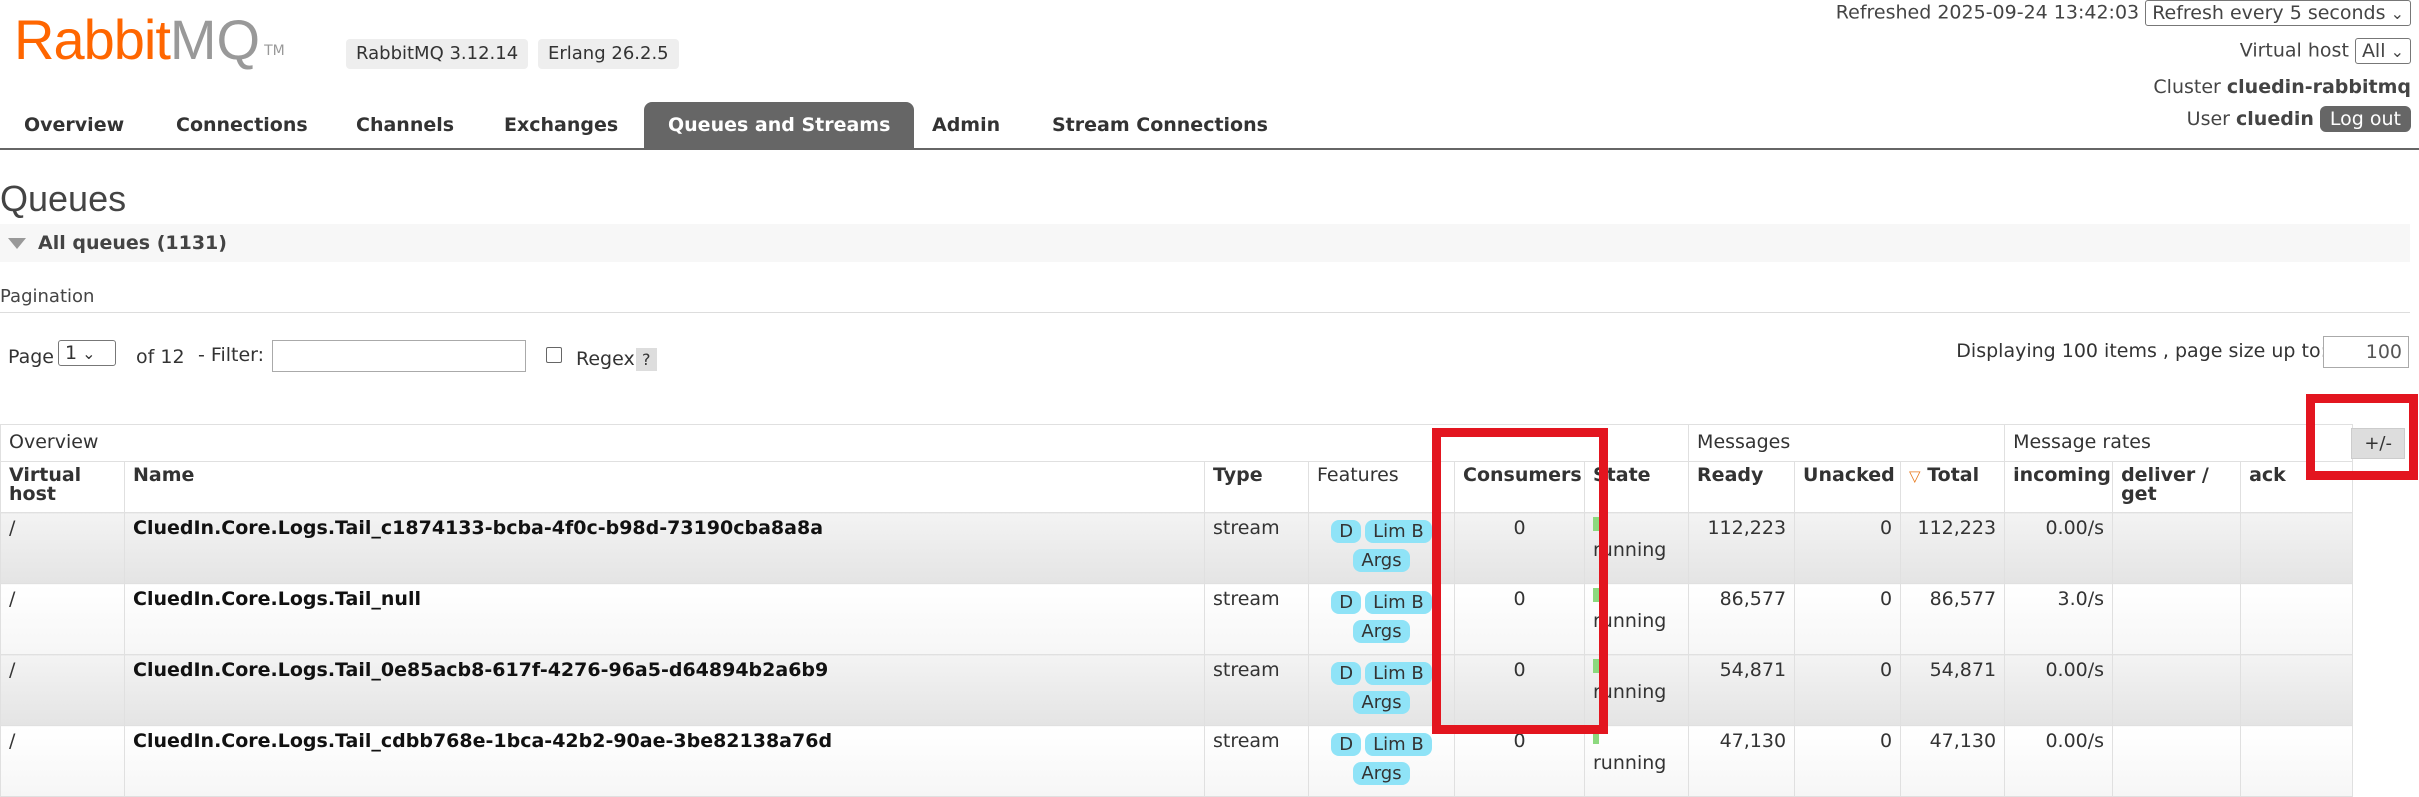 The height and width of the screenshot is (797, 2419). Describe the element at coordinates (2059, 487) in the screenshot. I see `col-incoming: incoming` at that location.